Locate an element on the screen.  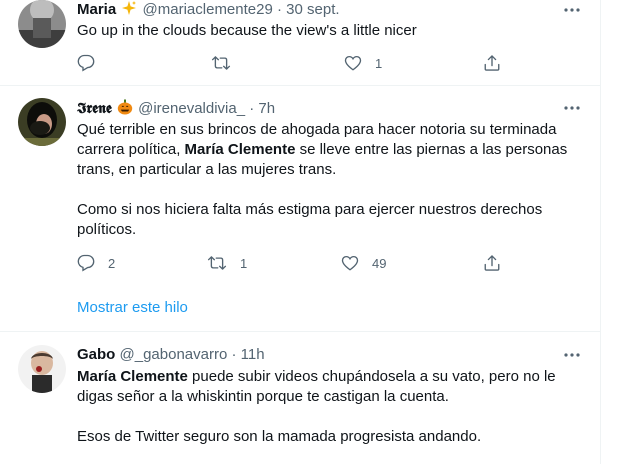
tweet-actions: 1 is located at coordinates (292, 63).